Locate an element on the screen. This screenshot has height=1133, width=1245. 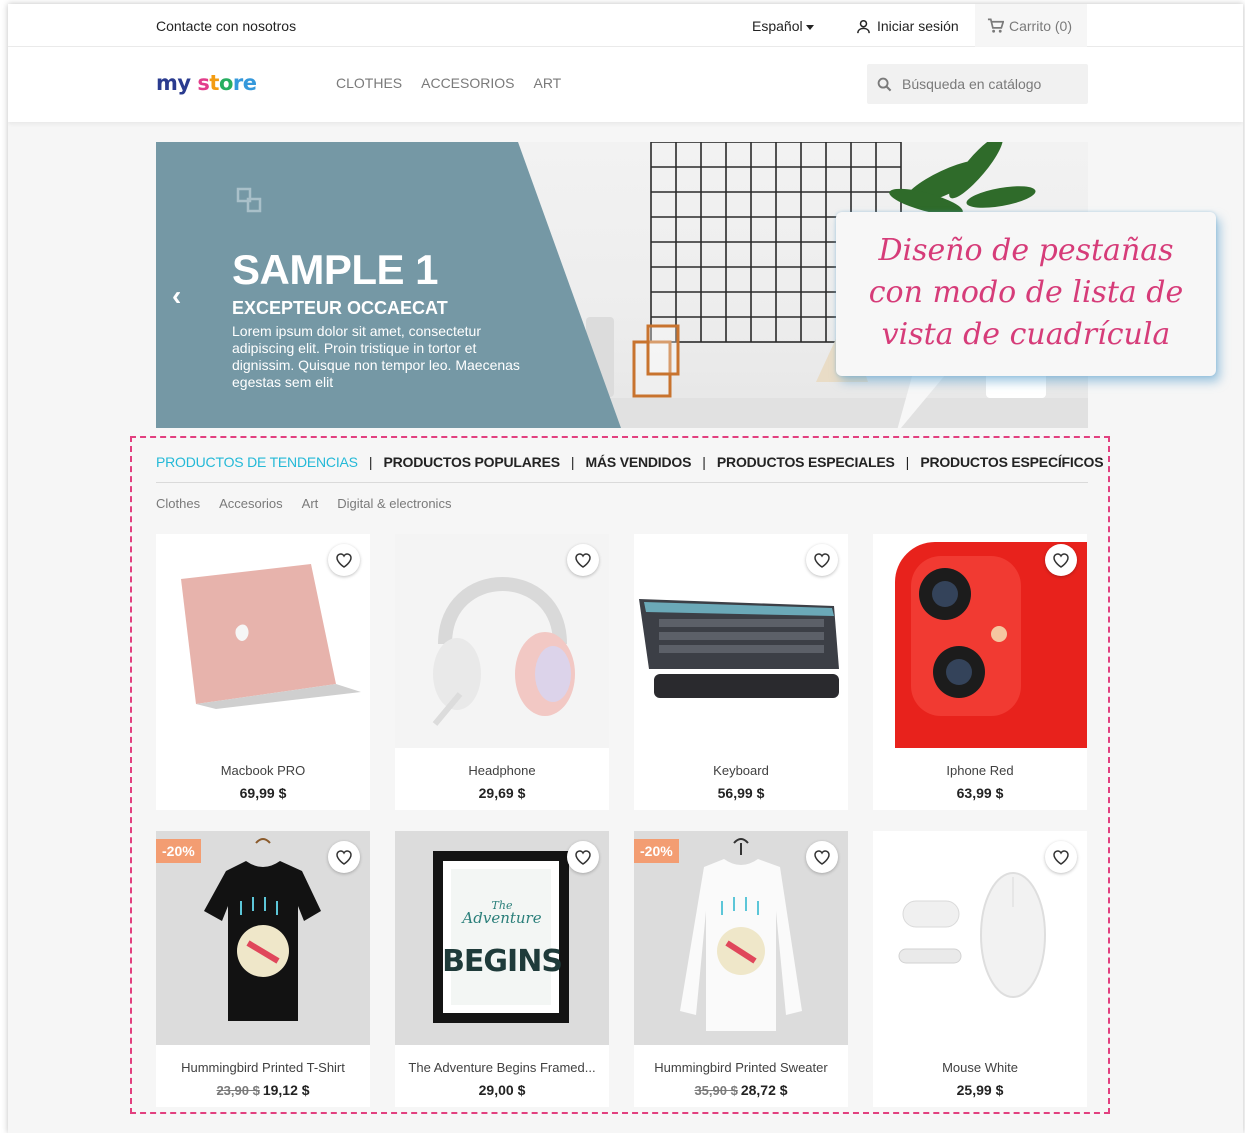
subcategory-art: Art is located at coordinates (310, 503).